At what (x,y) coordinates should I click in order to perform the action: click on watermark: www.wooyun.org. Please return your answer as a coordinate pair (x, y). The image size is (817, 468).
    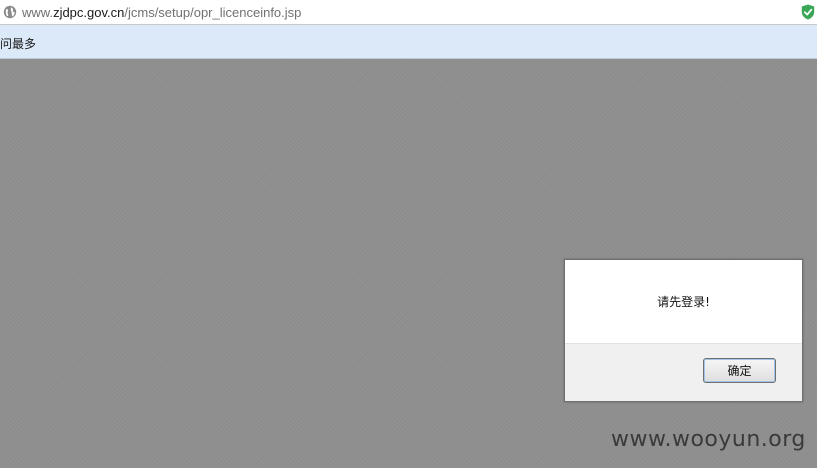
    Looking at the image, I should click on (708, 439).